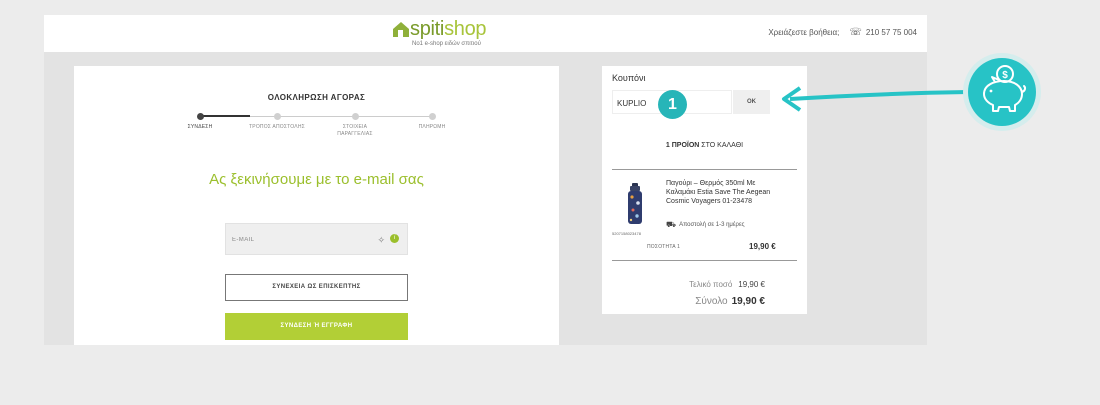  I want to click on step-order-details: ΣΤΟΙΧΕΙΑ ΠΑΡΑΓΓΕΛΙΑΣ, so click(355, 125).